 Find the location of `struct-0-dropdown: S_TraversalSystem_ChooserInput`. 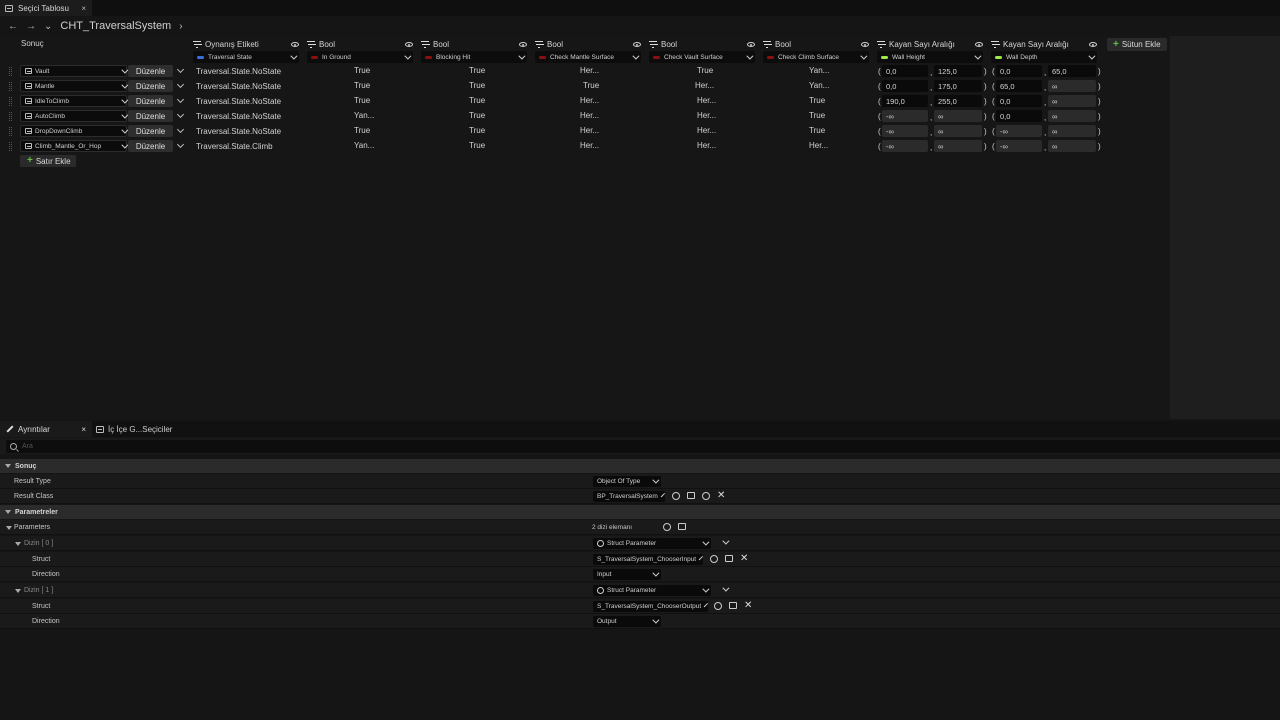

struct-0-dropdown: S_TraversalSystem_ChooserInput is located at coordinates (648, 559).